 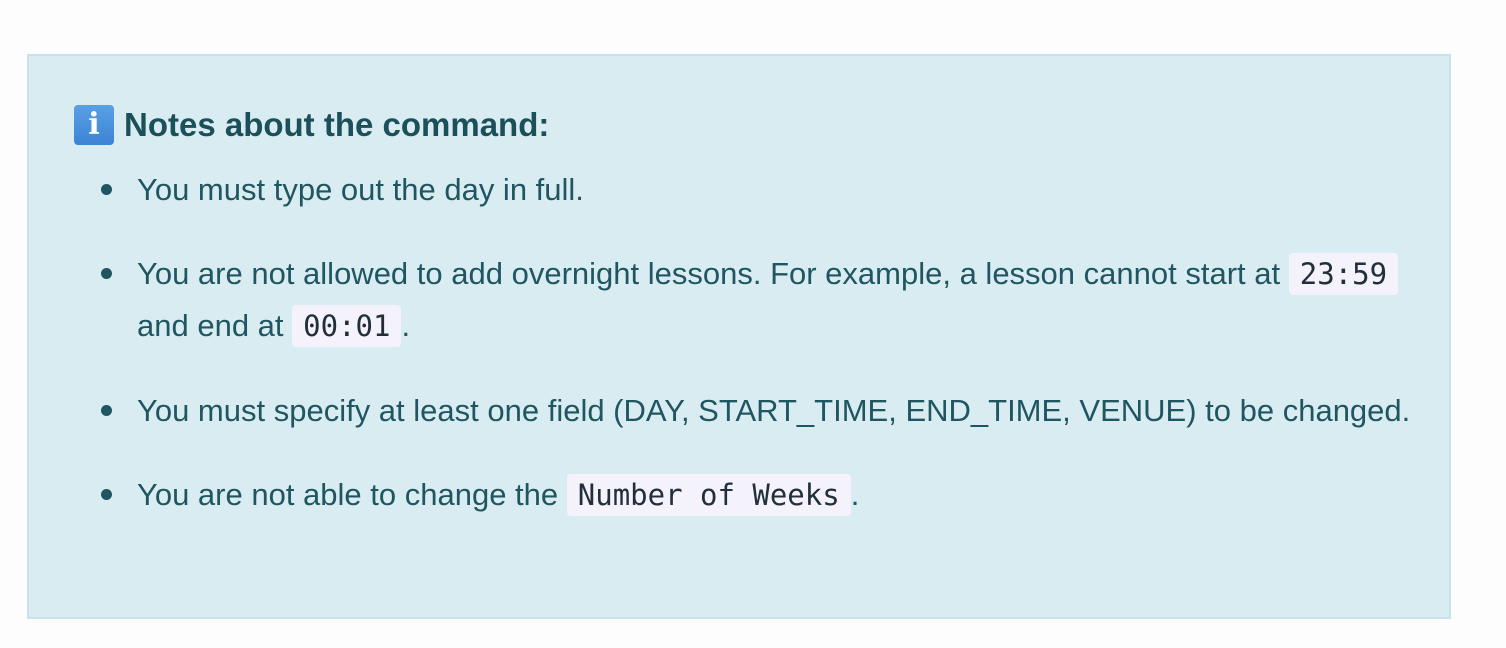 What do you see at coordinates (759, 189) in the screenshot?
I see `note-item-day-full: You must type out the day in full.` at bounding box center [759, 189].